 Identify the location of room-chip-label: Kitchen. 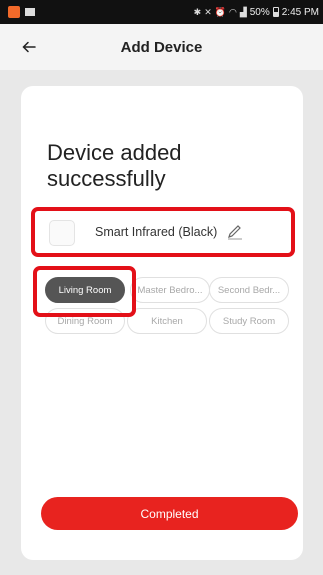
(167, 321).